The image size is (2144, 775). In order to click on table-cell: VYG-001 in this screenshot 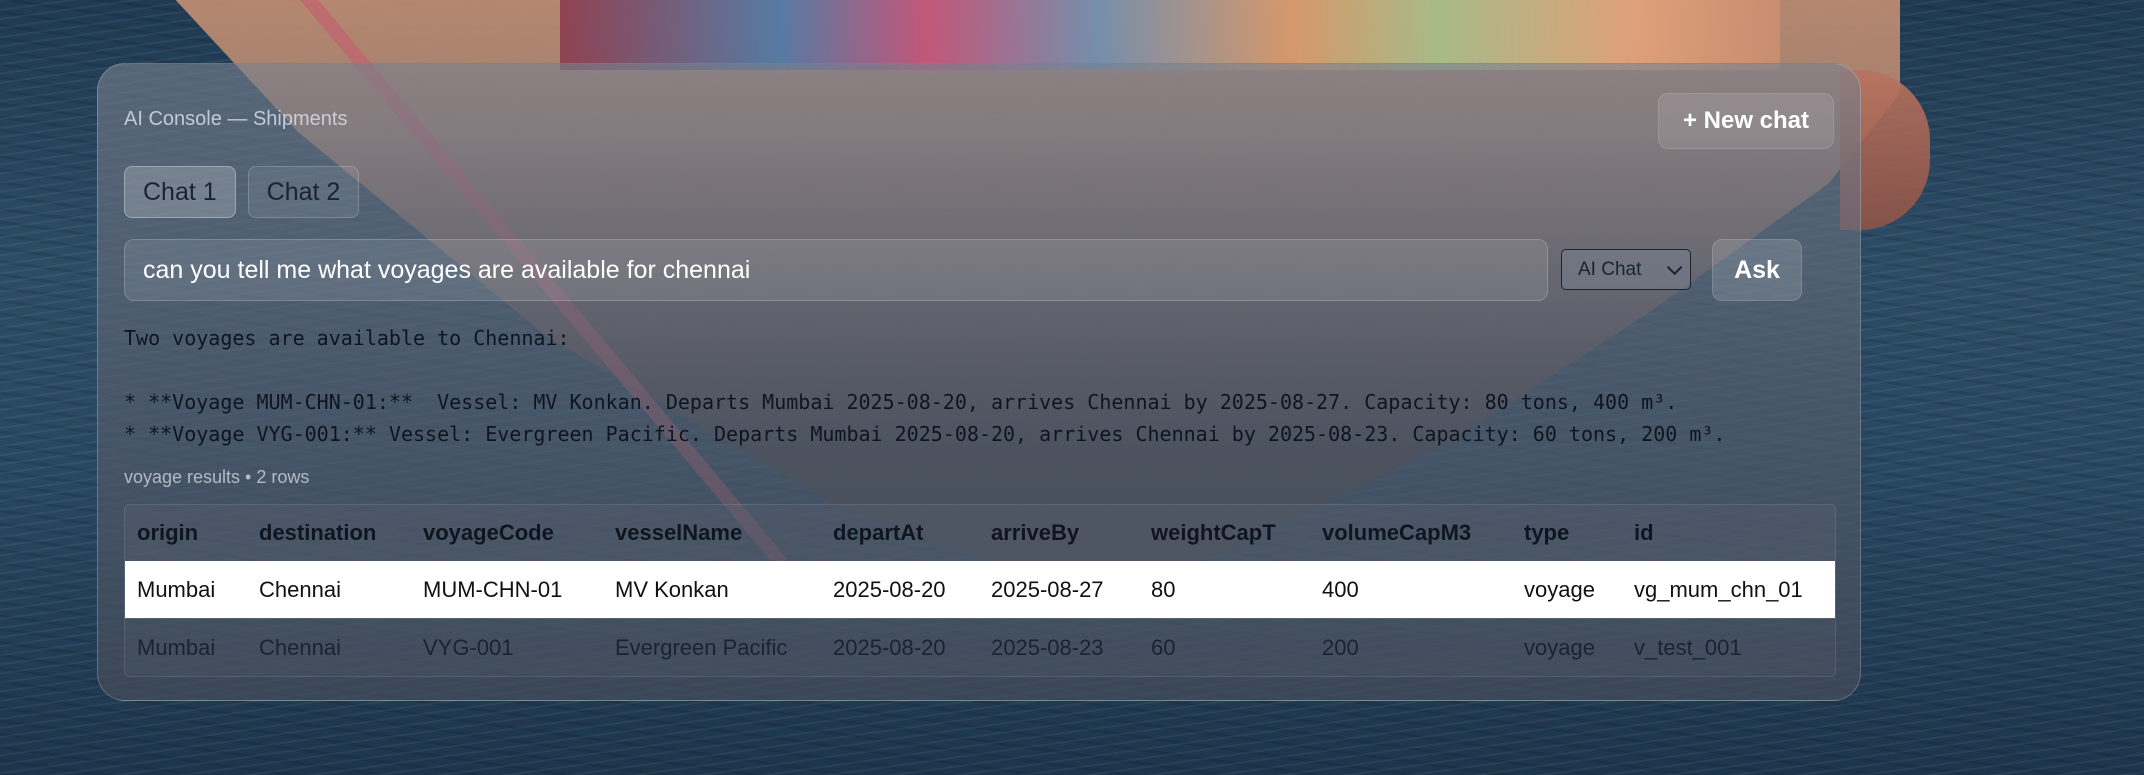, I will do `click(468, 647)`.